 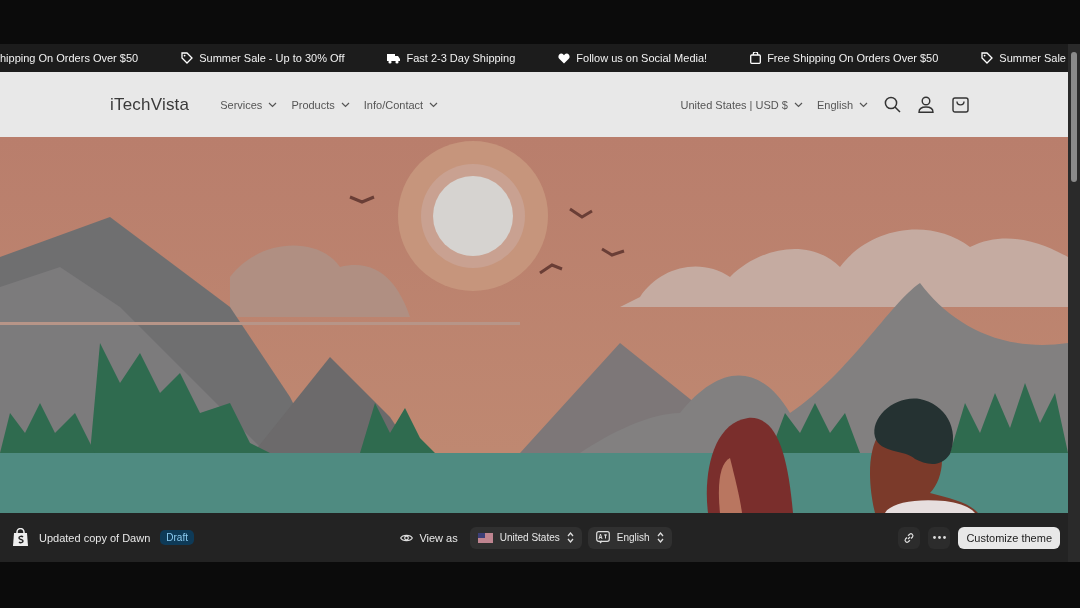 What do you see at coordinates (485, 537) in the screenshot?
I see `flag-icon` at bounding box center [485, 537].